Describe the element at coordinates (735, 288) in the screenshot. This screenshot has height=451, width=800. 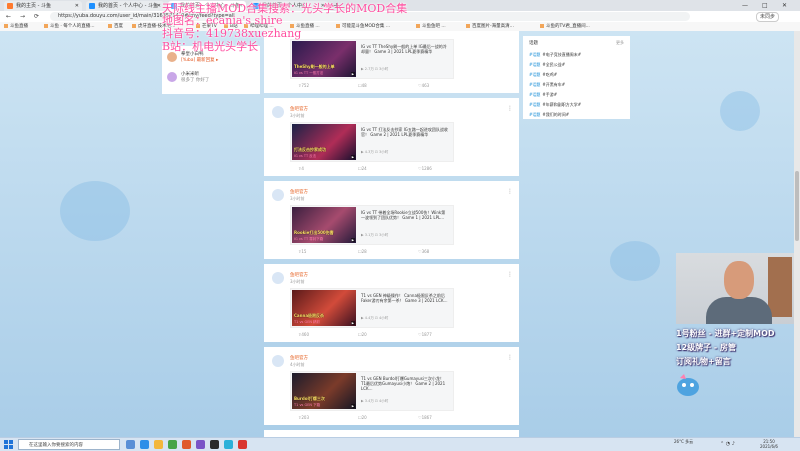
I see `webcam-feed` at that location.